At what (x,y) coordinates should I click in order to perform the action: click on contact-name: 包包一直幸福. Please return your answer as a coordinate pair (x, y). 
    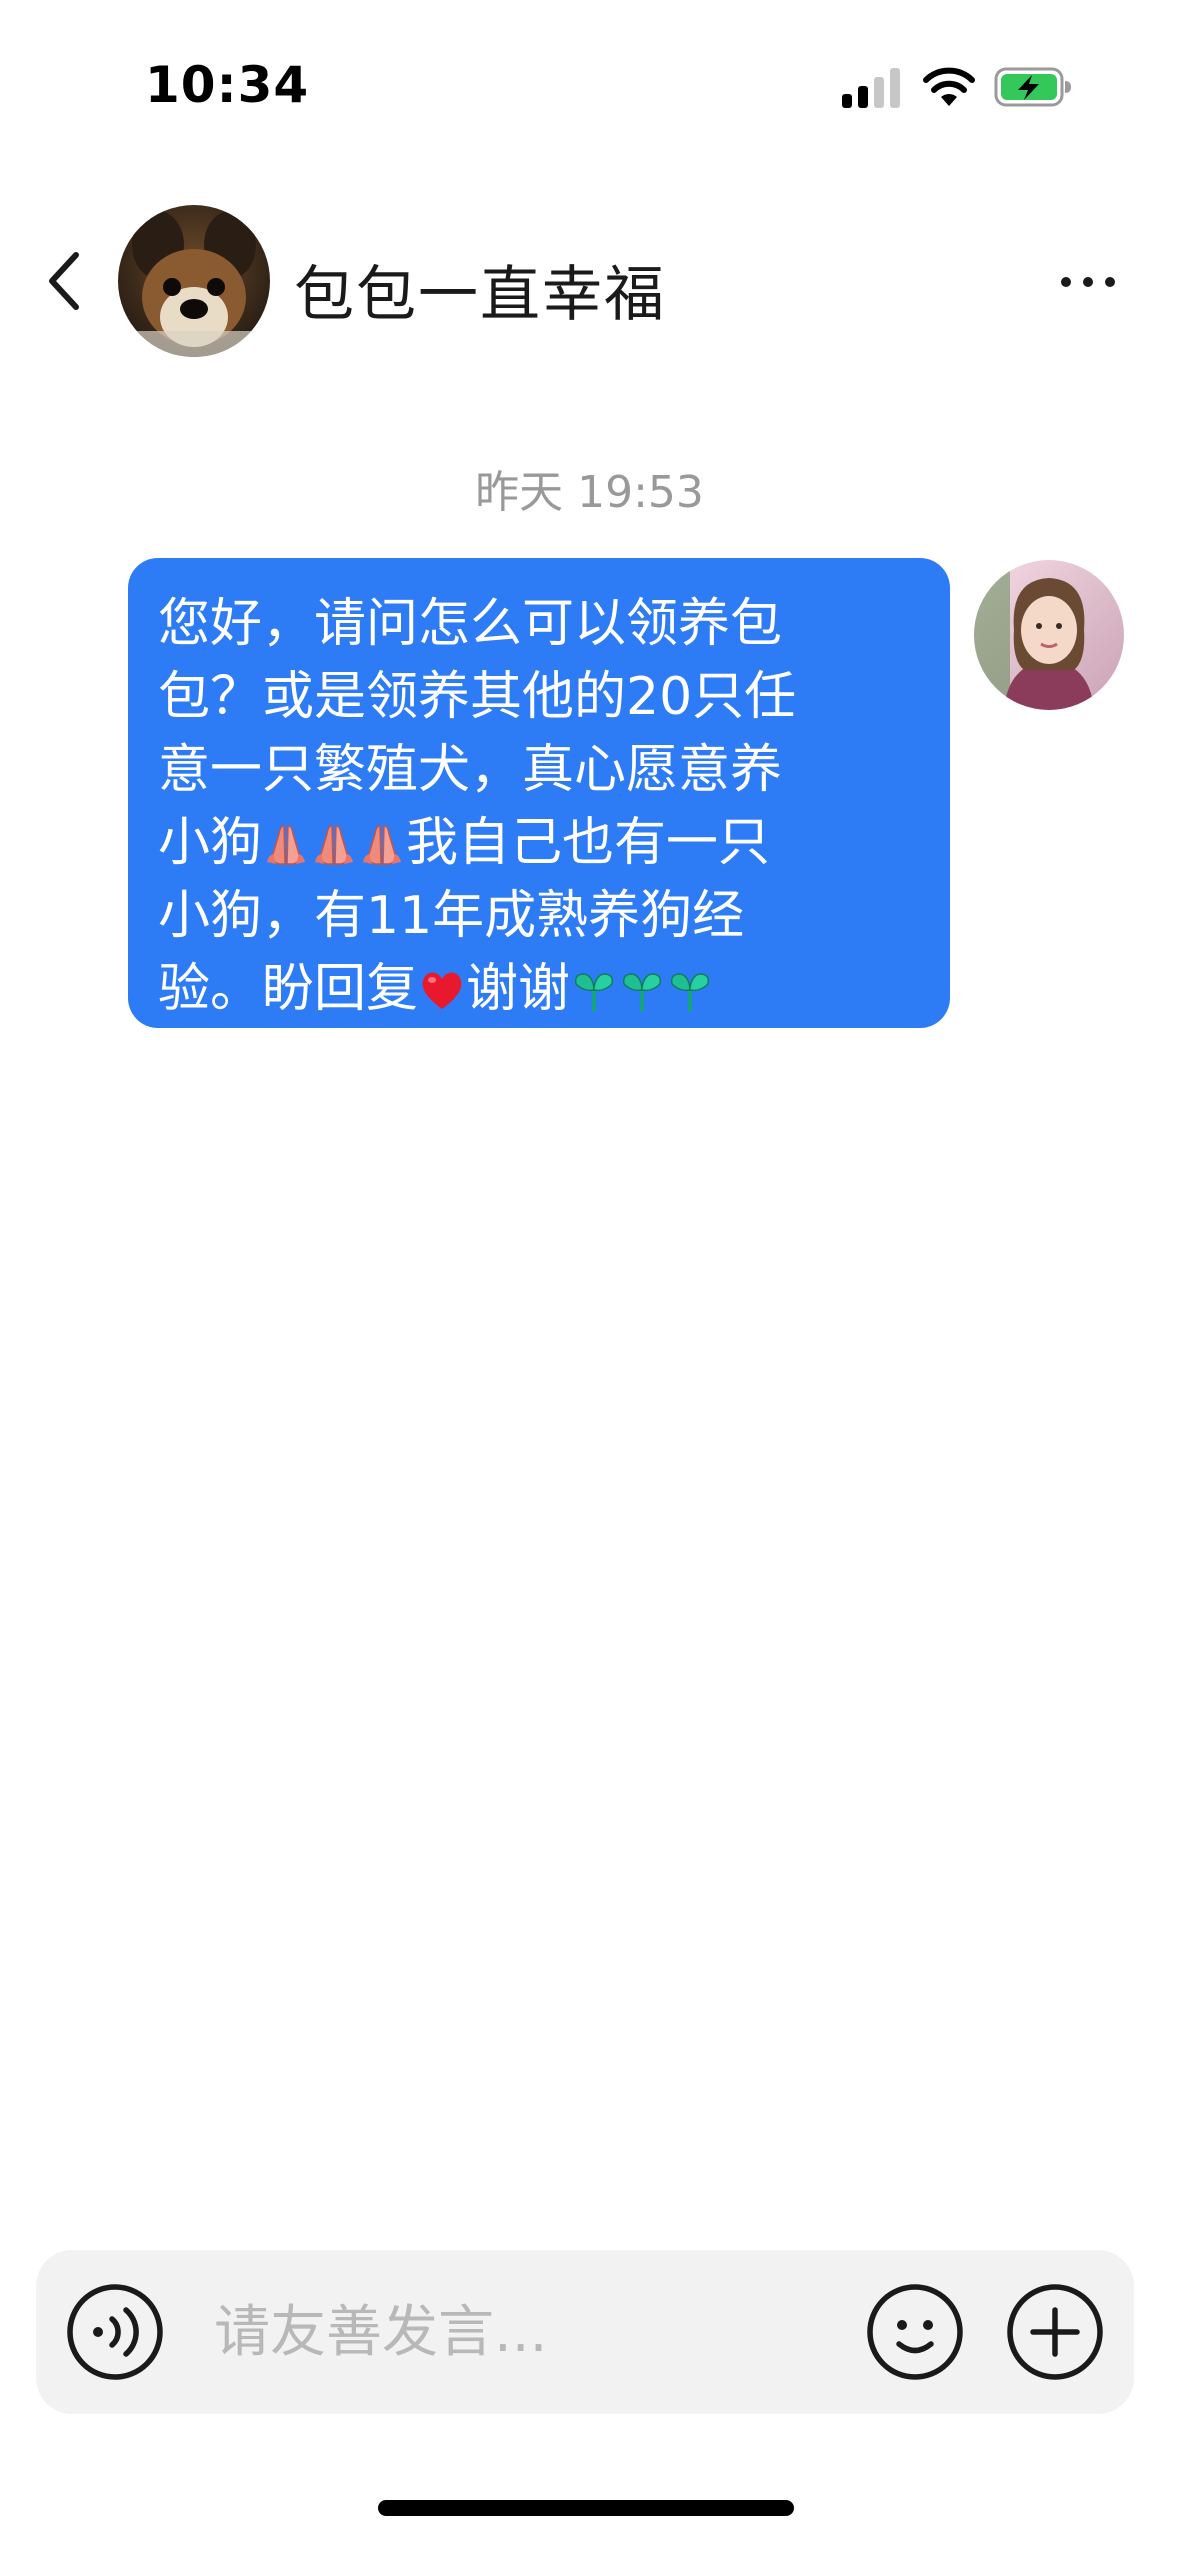
    Looking at the image, I should click on (480, 289).